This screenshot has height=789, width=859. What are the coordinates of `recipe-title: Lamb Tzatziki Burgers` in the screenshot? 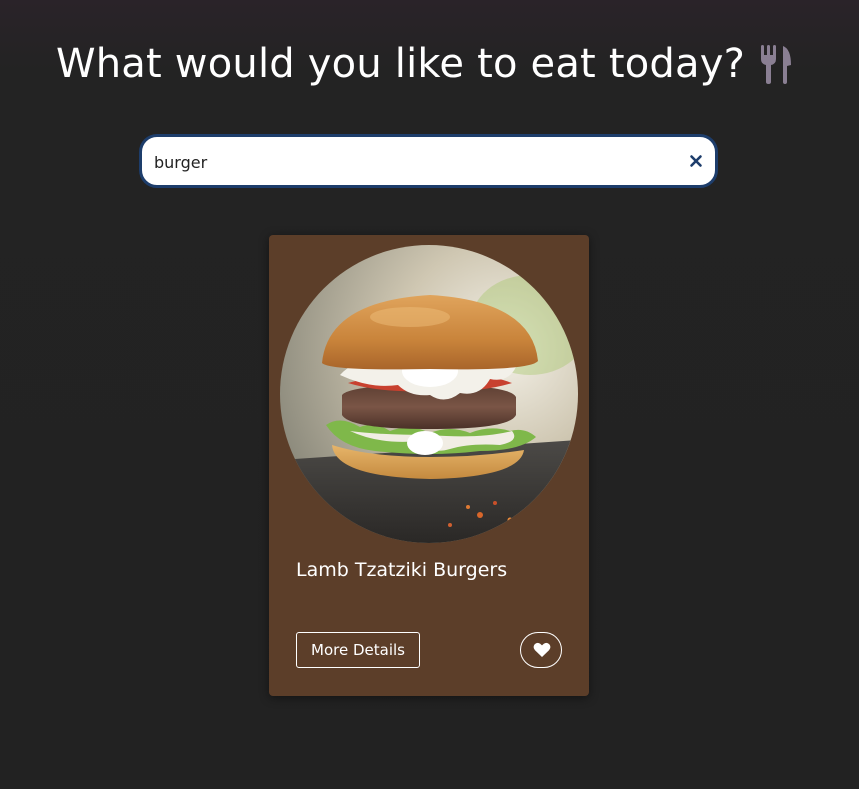 It's located at (401, 570).